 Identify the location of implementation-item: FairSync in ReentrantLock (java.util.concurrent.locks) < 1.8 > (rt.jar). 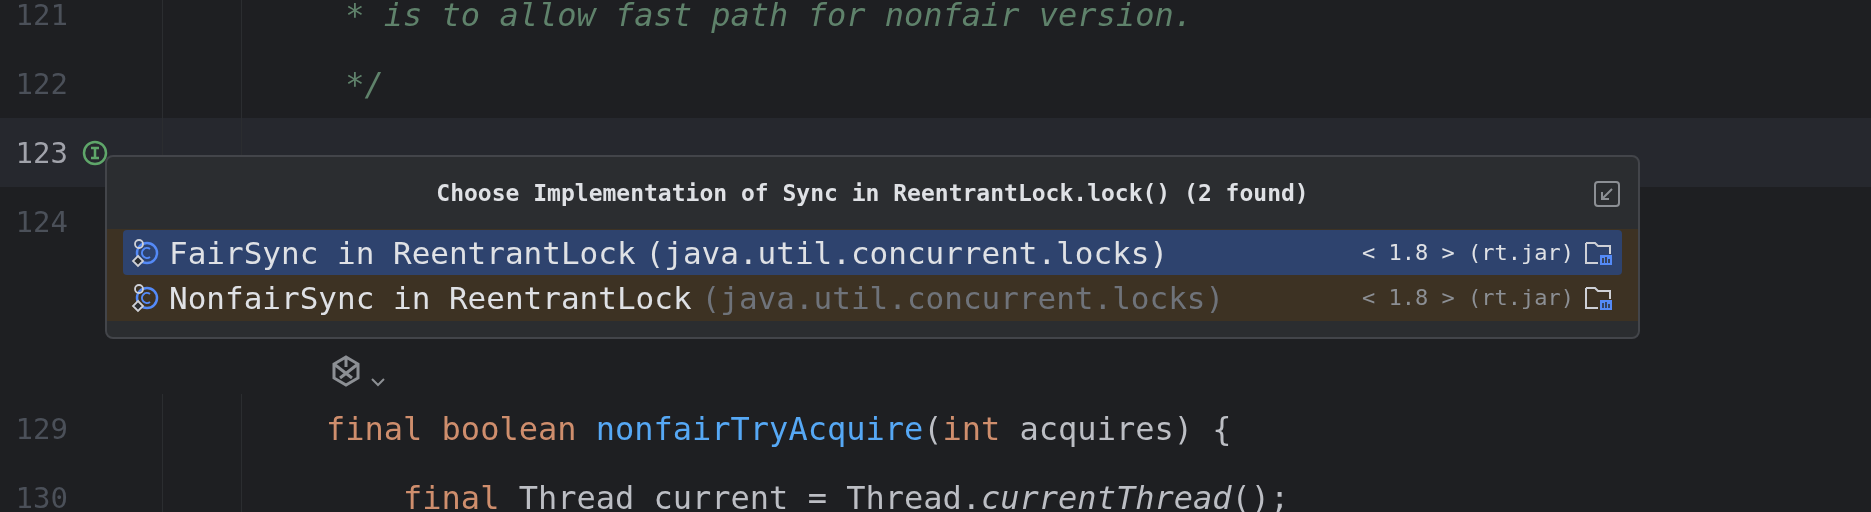
(872, 252).